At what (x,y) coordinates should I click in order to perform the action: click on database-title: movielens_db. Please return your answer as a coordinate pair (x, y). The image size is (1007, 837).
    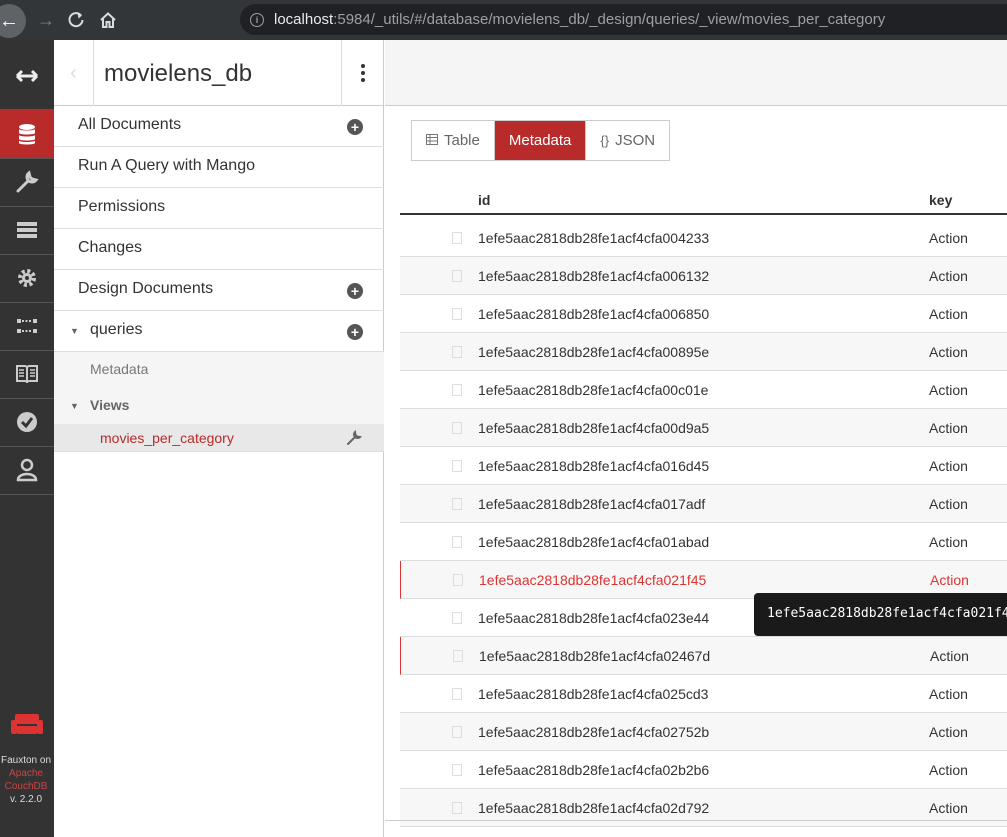
    Looking at the image, I should click on (178, 73).